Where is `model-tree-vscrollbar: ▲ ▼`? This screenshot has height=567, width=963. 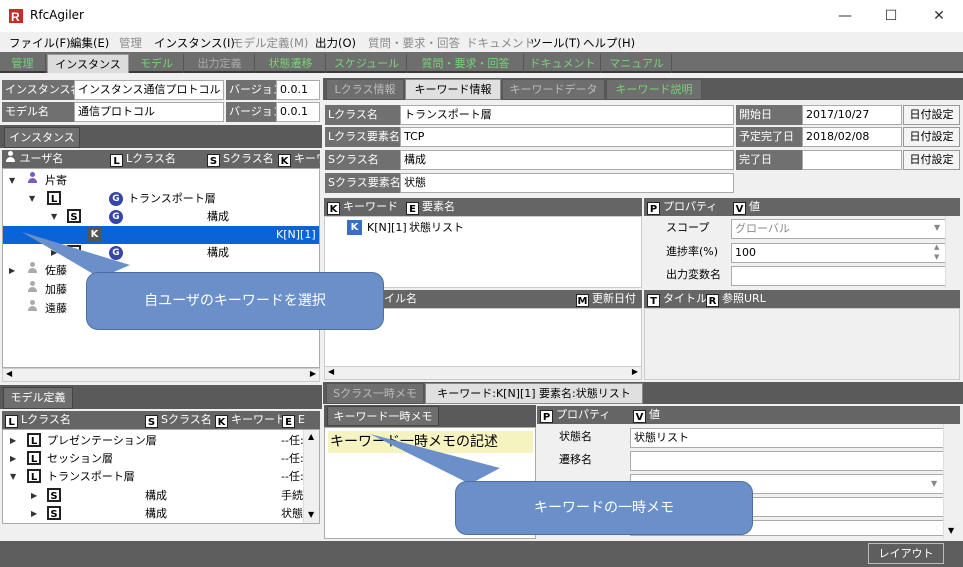 model-tree-vscrollbar: ▲ ▼ is located at coordinates (311, 476).